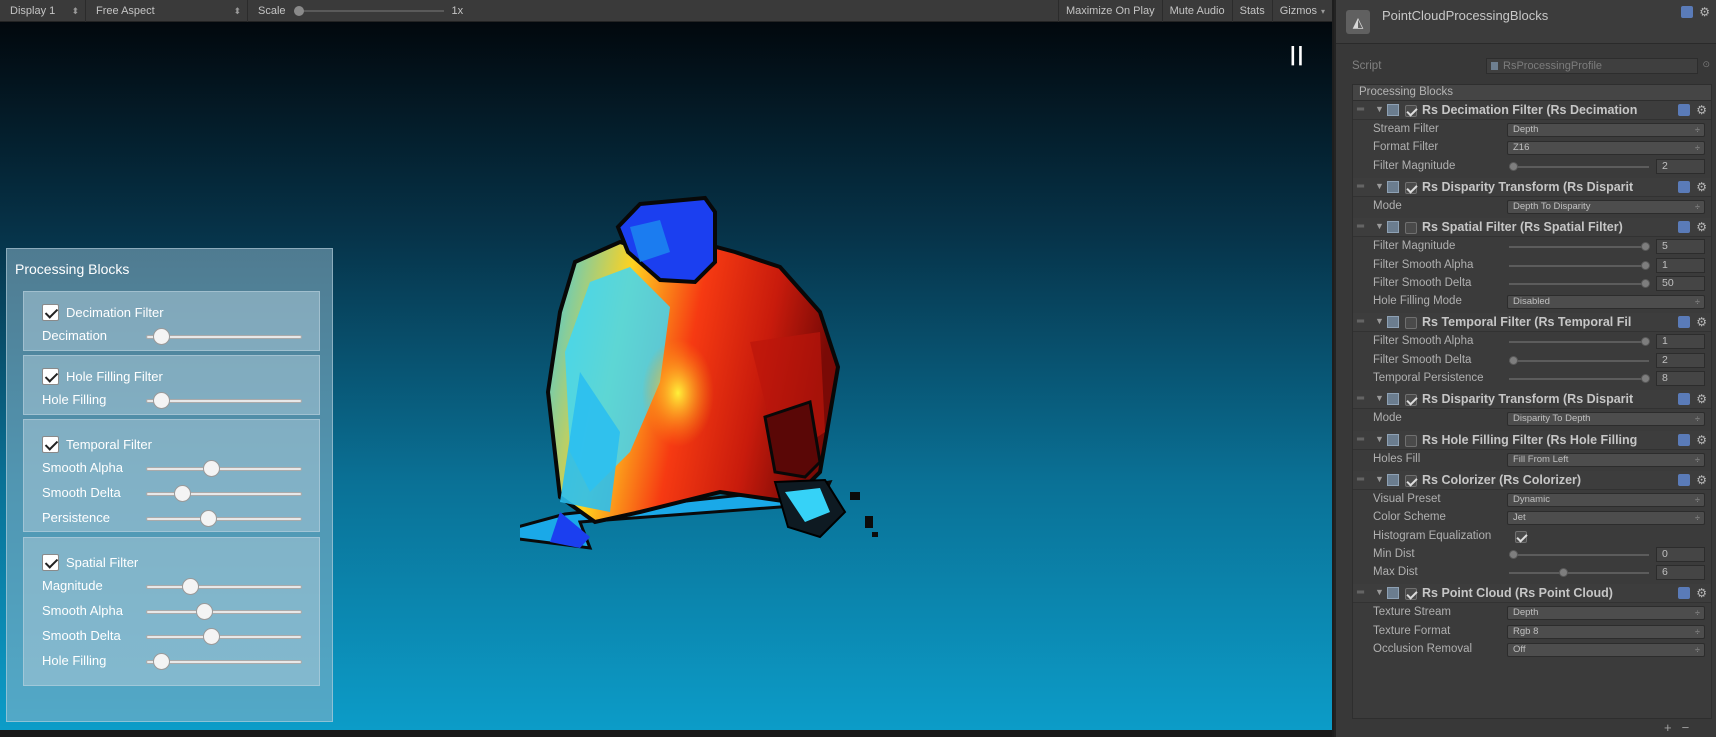 This screenshot has width=1716, height=737. What do you see at coordinates (1706, 64) in the screenshot?
I see `object-picker-icon: ⊙` at bounding box center [1706, 64].